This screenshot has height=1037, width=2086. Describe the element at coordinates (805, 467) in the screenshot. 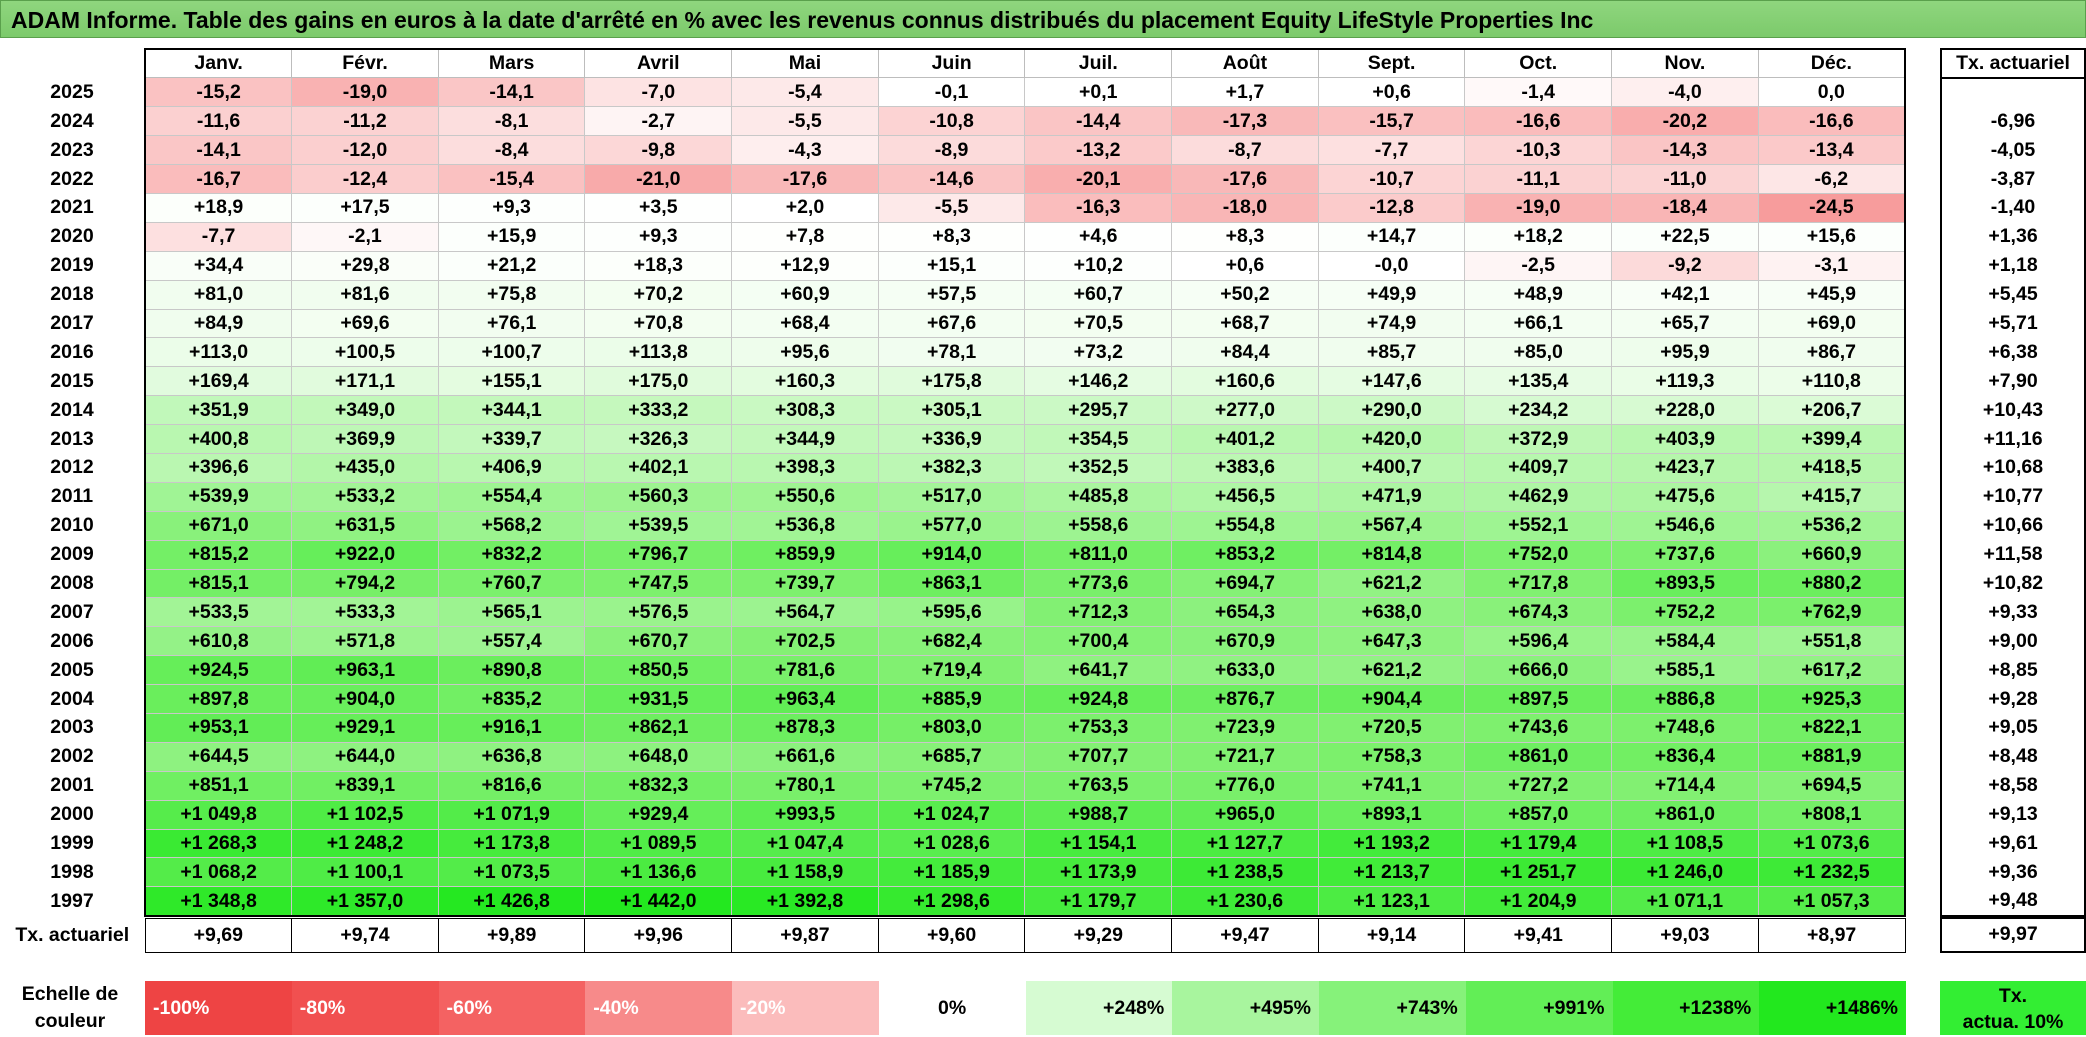

I see `gain-cell: +398,3` at that location.